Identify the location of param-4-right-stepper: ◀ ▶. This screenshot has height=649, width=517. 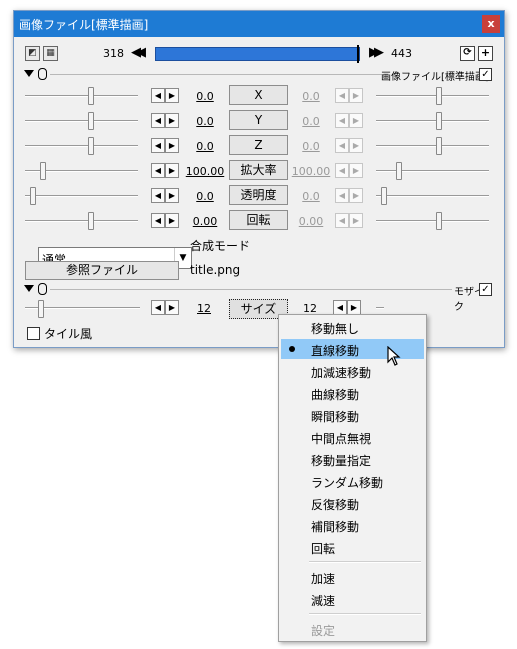
(349, 195).